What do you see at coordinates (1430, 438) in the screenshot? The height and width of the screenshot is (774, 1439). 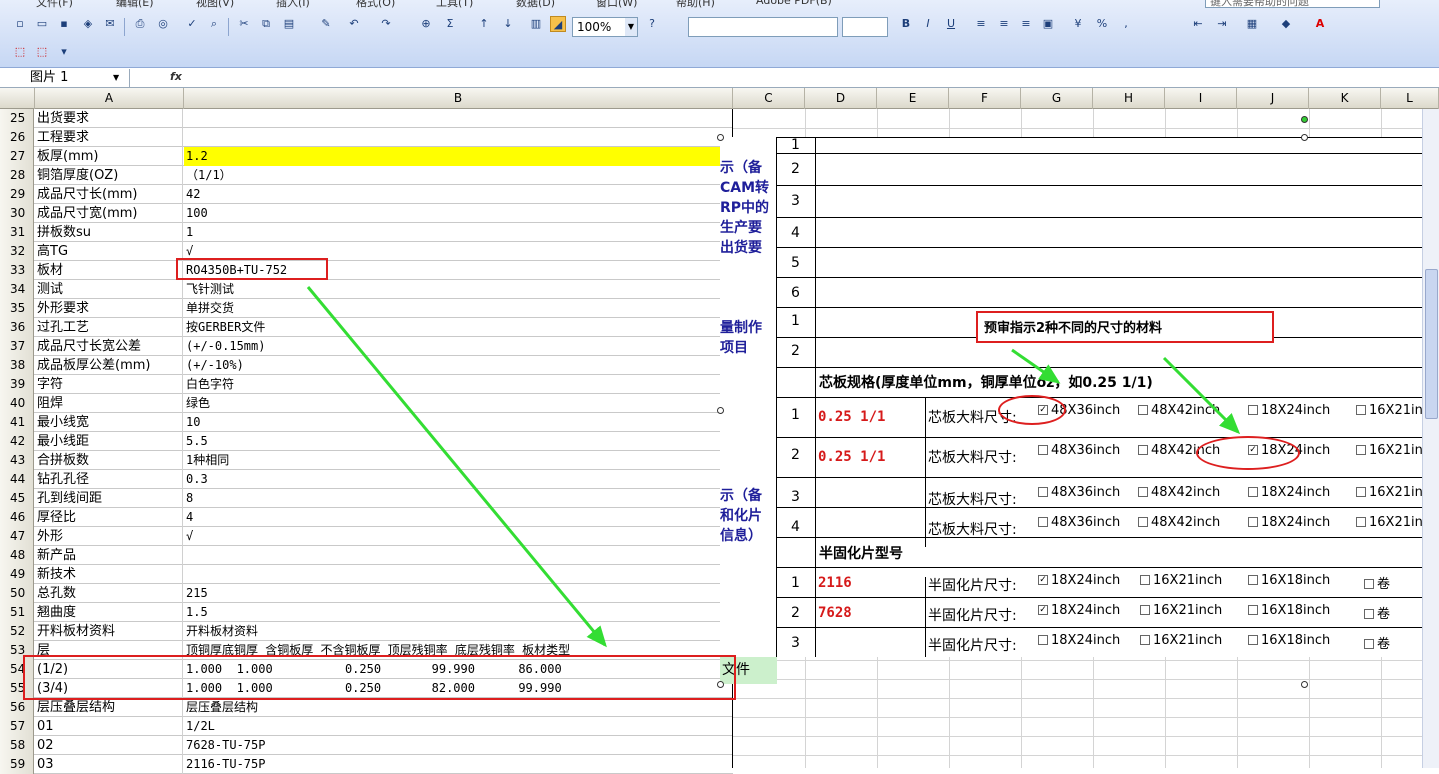 I see `vertical-scrollbar` at bounding box center [1430, 438].